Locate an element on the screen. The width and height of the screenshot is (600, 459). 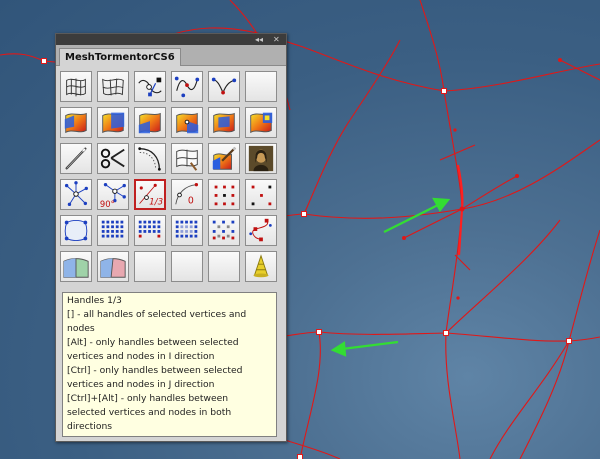
gradient-mesh-blue-icon is located at coordinates (113, 123).